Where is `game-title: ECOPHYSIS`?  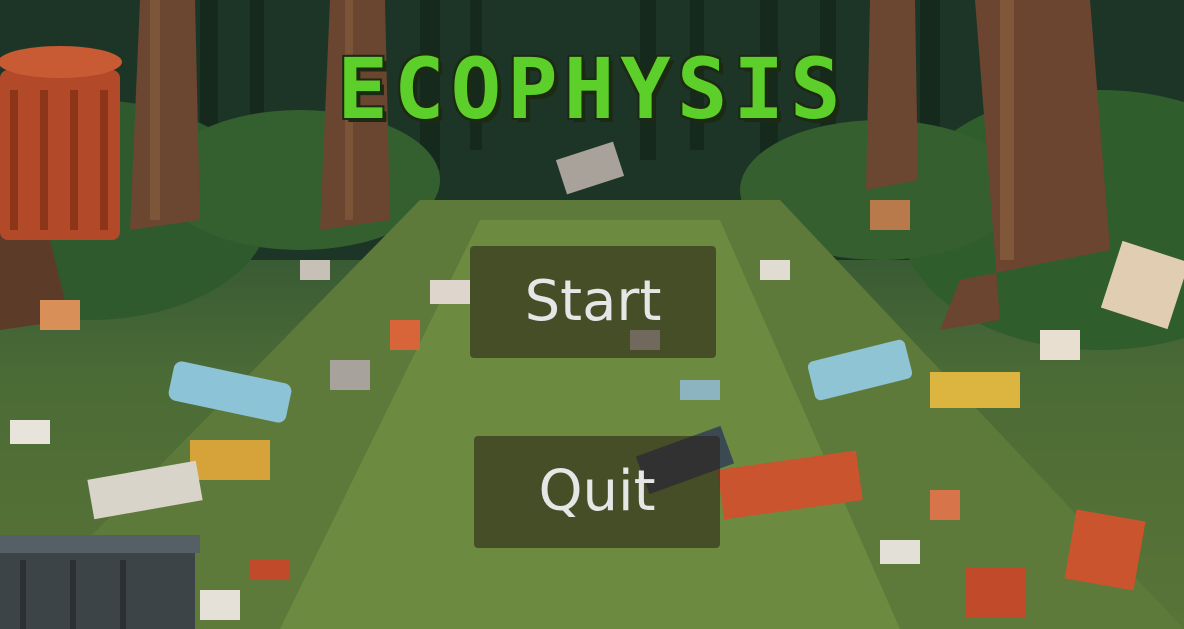 game-title: ECOPHYSIS is located at coordinates (592, 89).